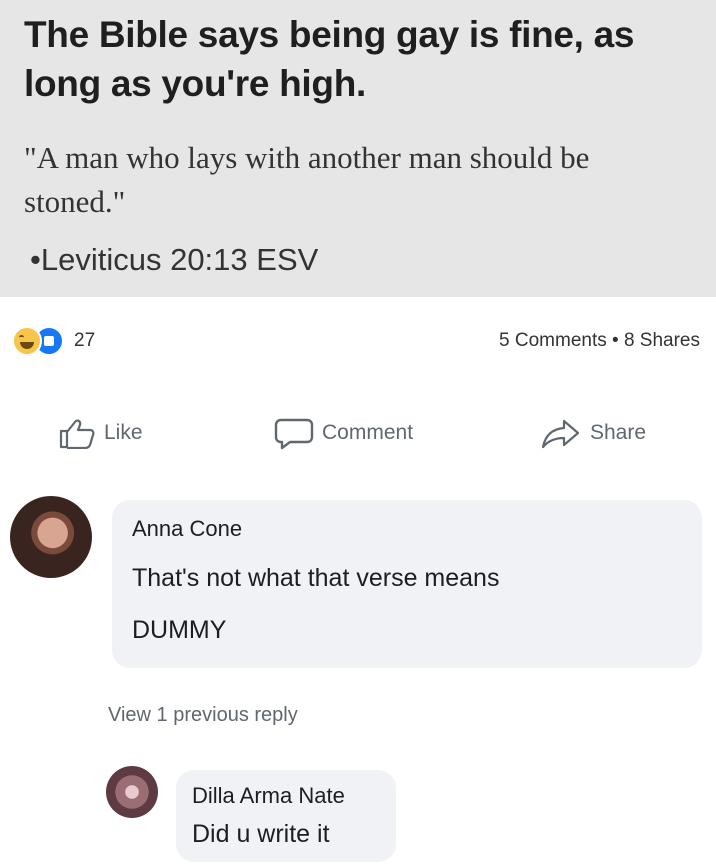 The image size is (716, 864). Describe the element at coordinates (368, 432) in the screenshot. I see `comment-label: Comment` at that location.